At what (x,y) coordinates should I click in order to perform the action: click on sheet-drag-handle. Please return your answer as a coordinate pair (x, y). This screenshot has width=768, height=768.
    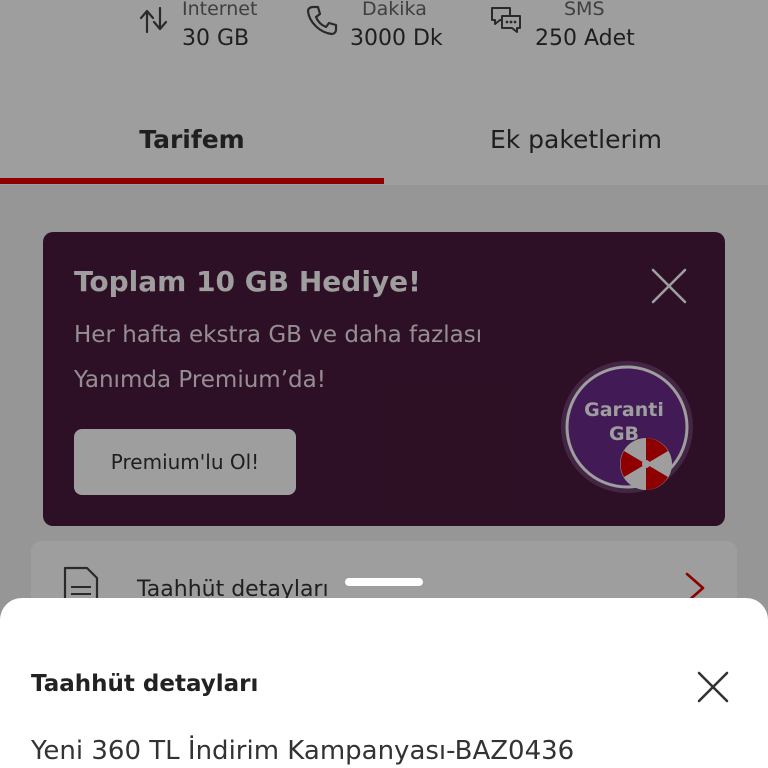
    Looking at the image, I should click on (384, 582).